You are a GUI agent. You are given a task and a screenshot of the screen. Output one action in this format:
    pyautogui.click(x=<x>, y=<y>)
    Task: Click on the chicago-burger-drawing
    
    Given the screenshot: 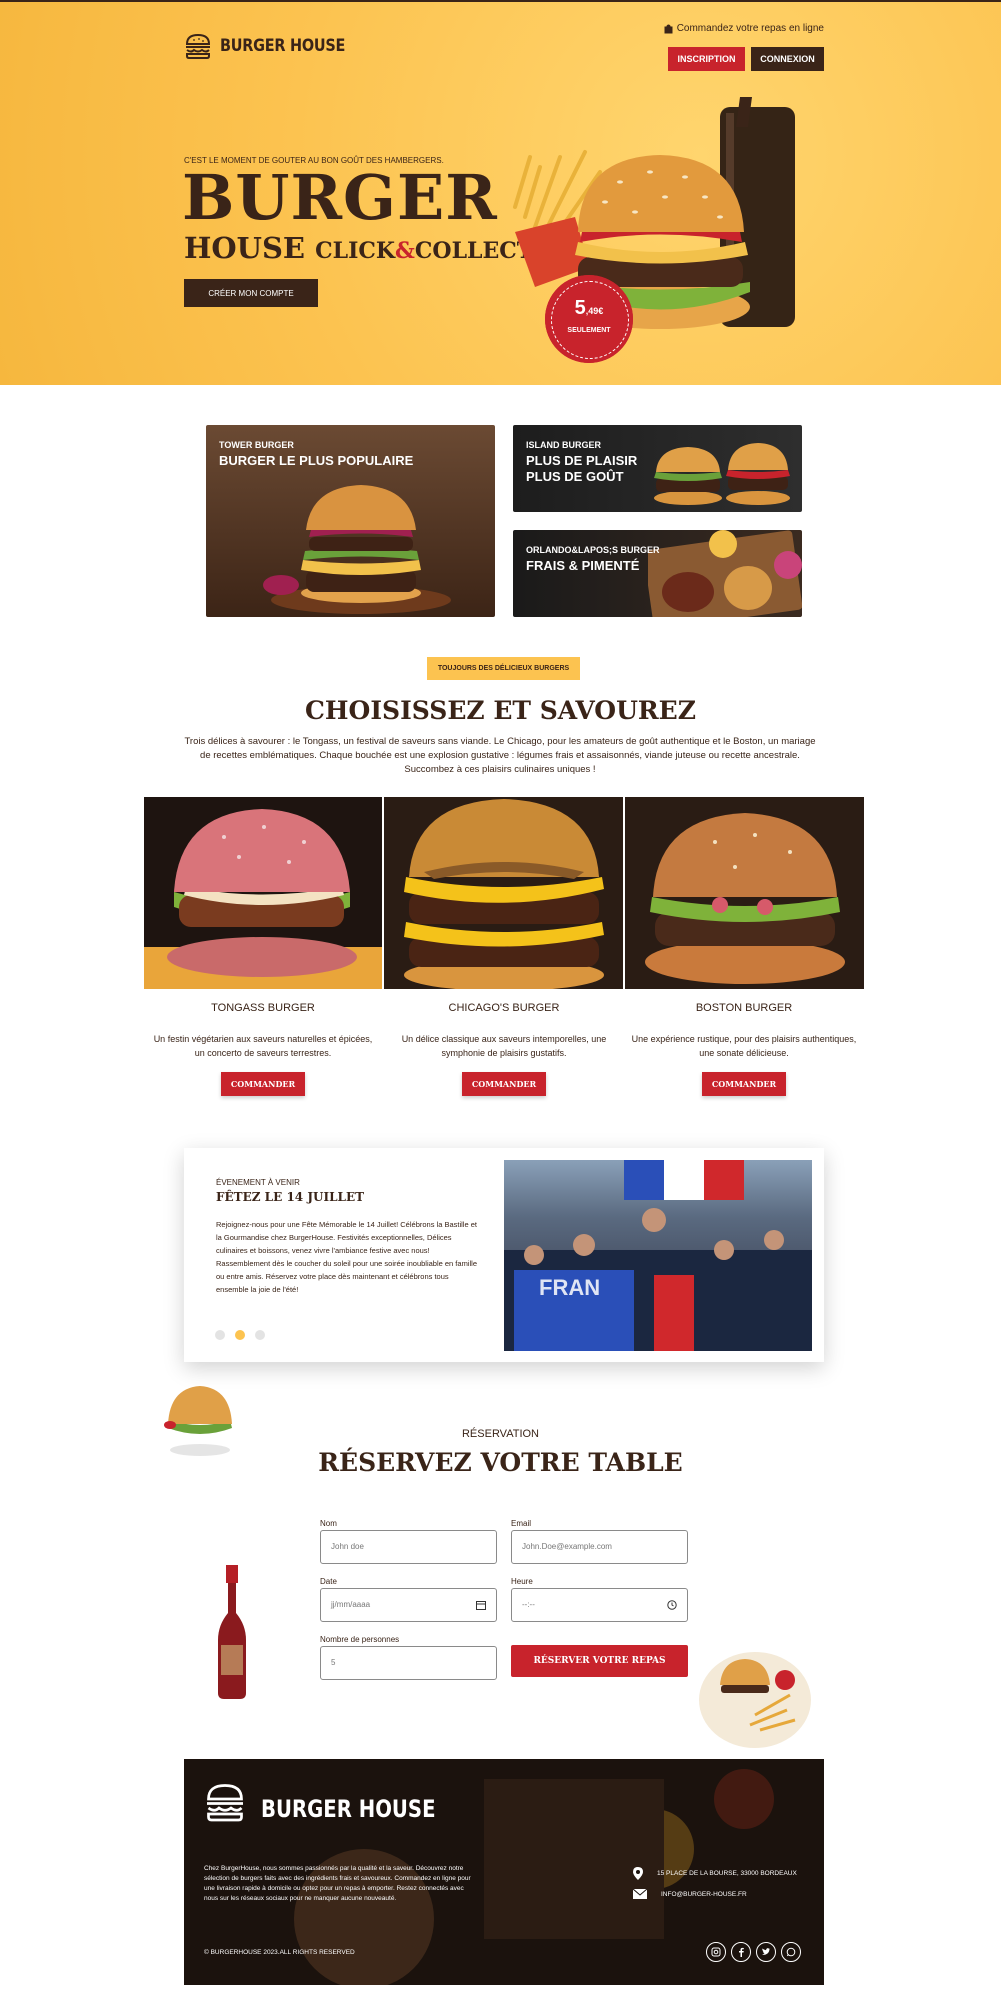 What is the action you would take?
    pyautogui.click(x=504, y=894)
    